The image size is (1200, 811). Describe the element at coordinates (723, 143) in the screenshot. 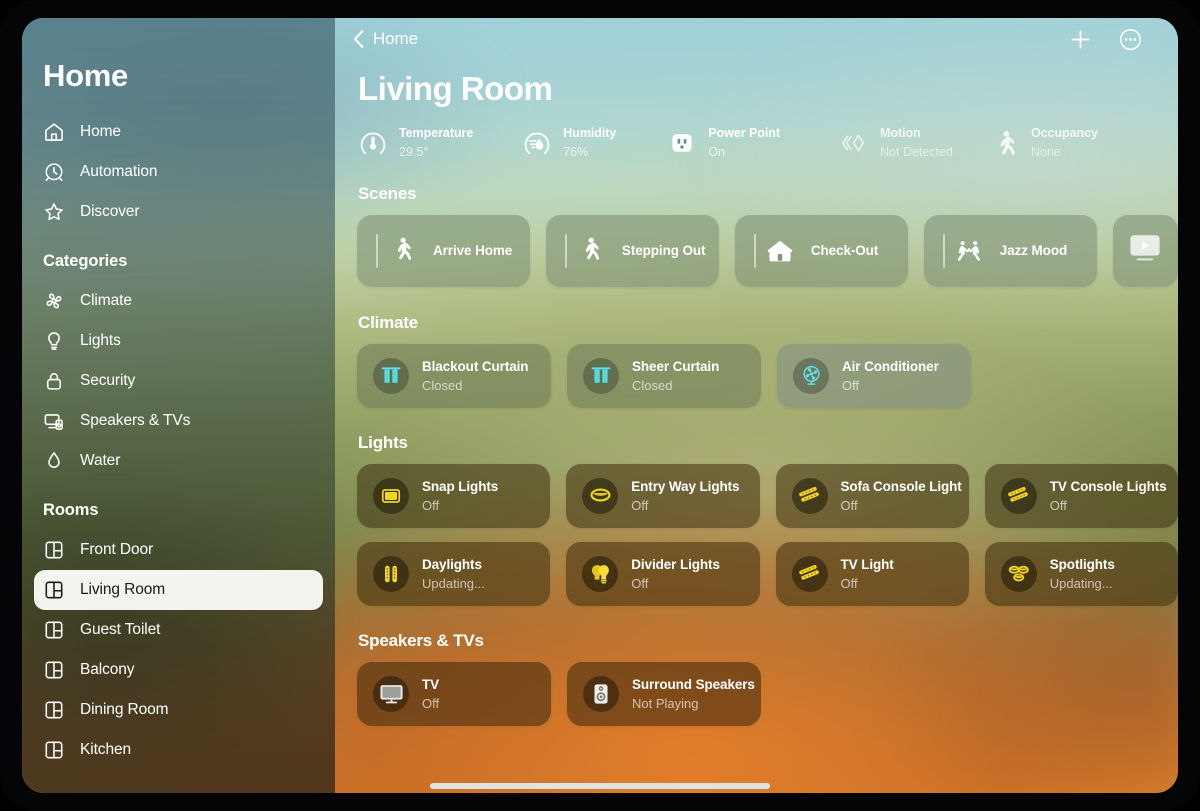

I see `sensor-power-point: Power Point On` at that location.